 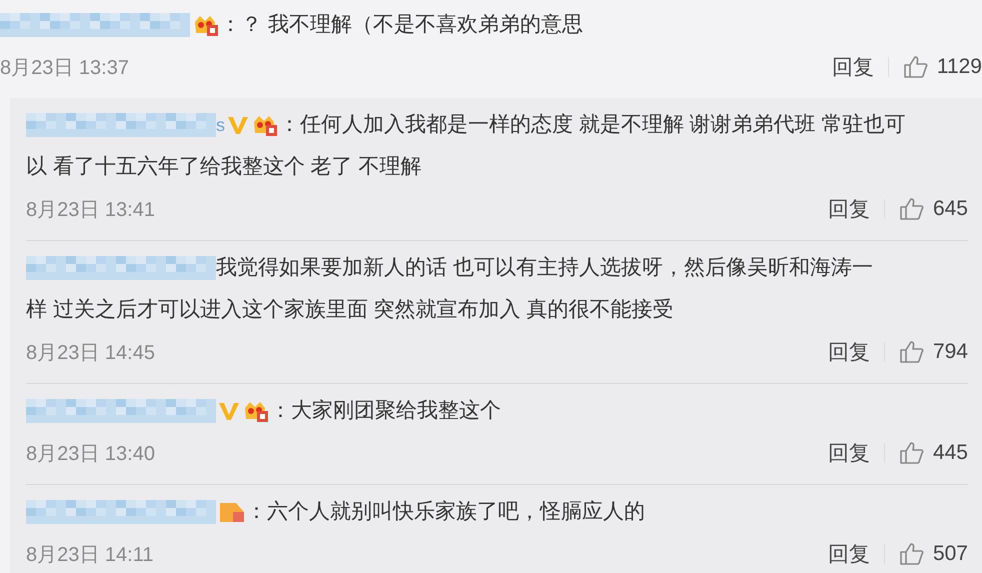 I want to click on comment-text: 以 看了十五六年了给我整这个 老了 不理解, so click(x=224, y=167).